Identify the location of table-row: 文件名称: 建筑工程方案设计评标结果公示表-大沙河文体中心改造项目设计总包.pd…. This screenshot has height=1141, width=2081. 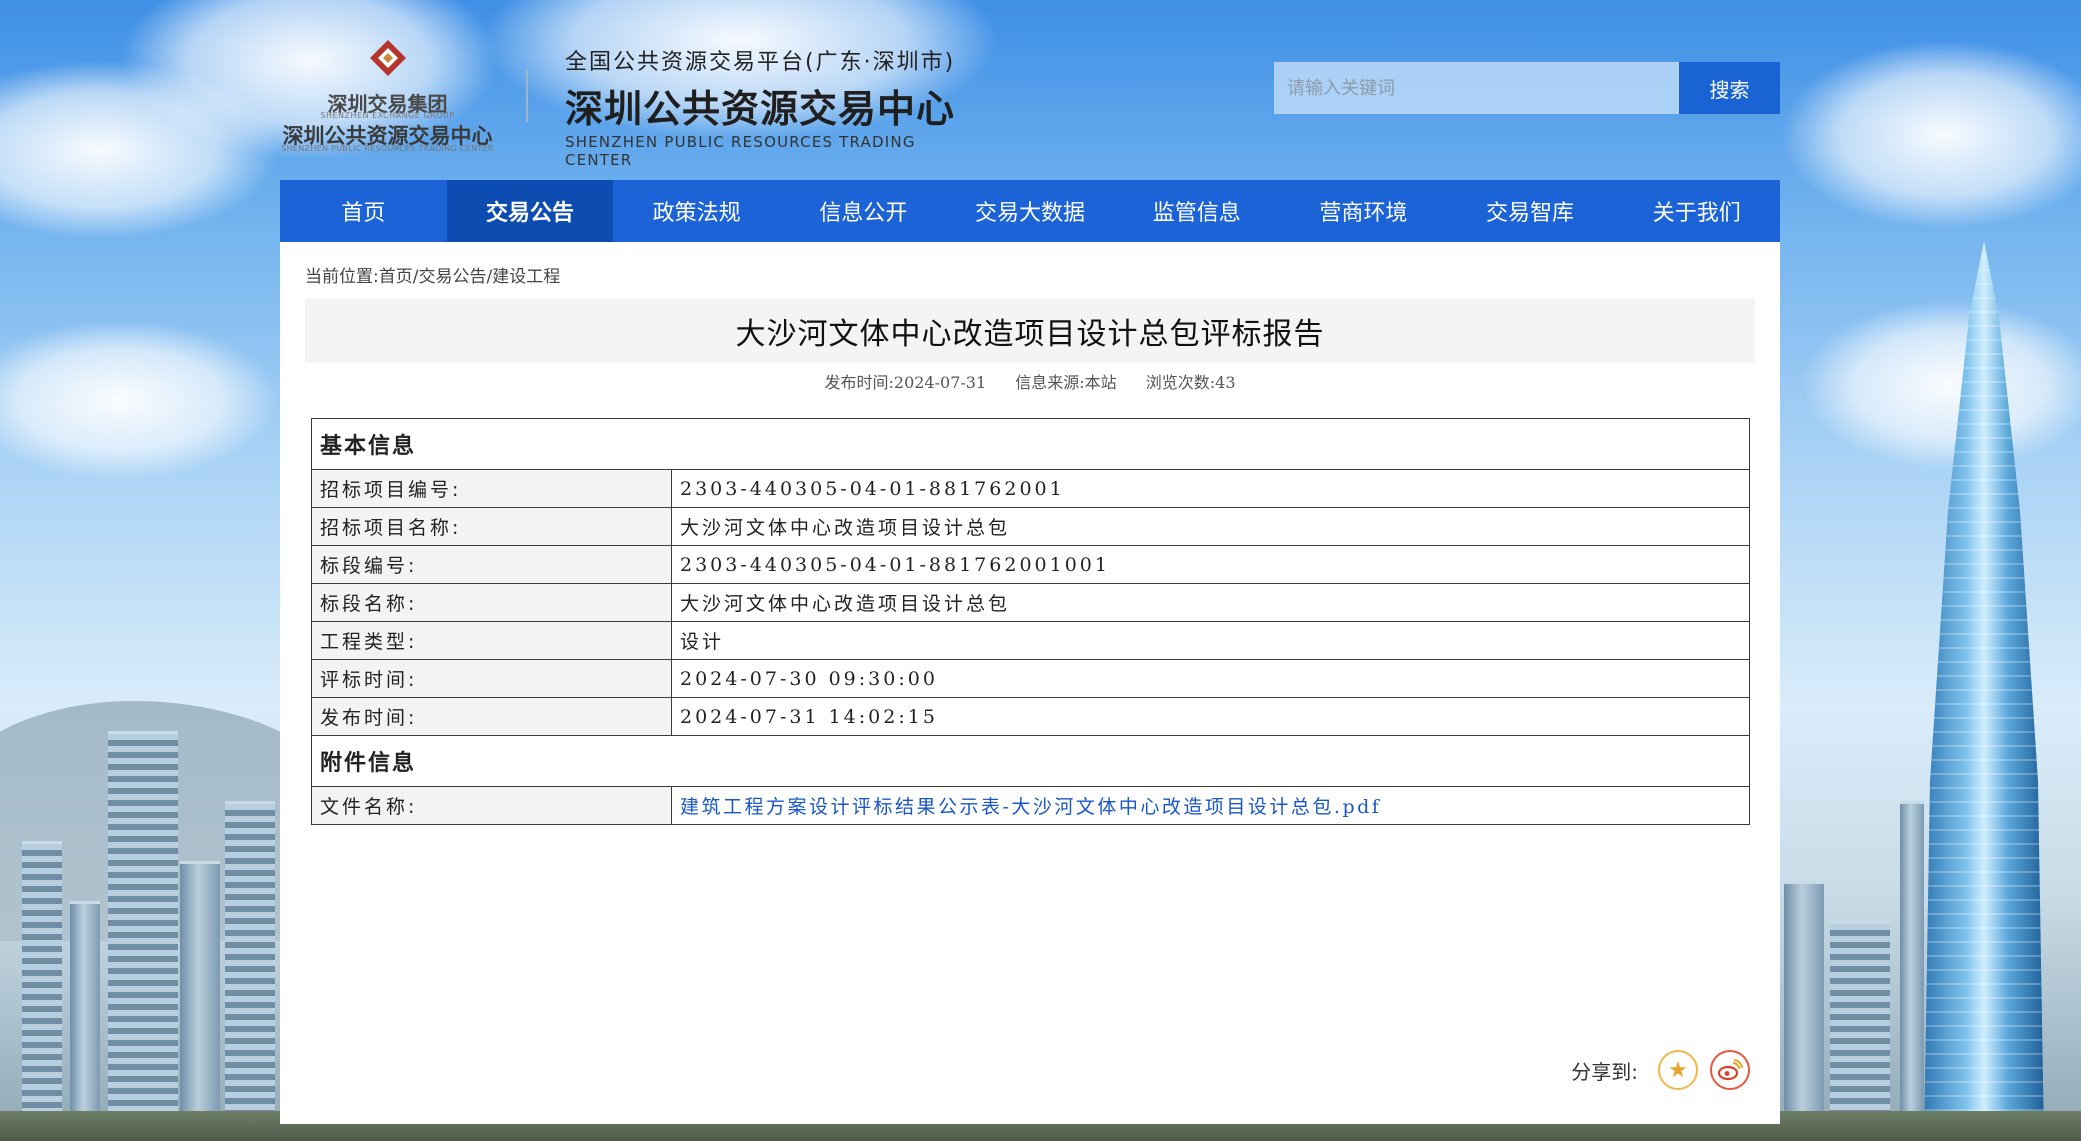
(1030, 805).